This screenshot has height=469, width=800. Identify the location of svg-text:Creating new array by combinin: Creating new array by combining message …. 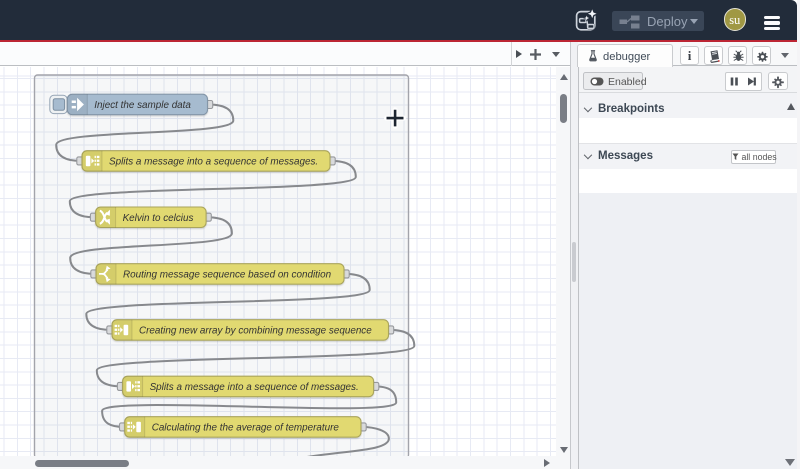
(255, 331).